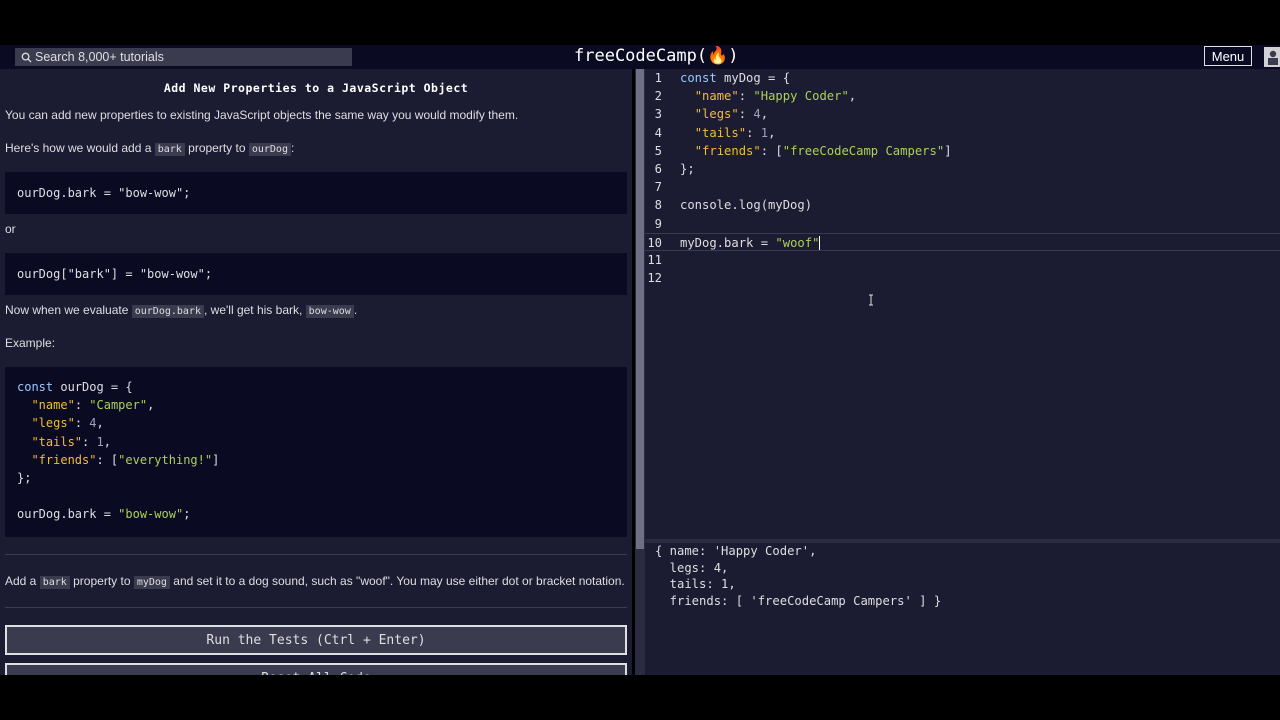  What do you see at coordinates (254, 310) in the screenshot?
I see `text: , we'll get his bark,` at bounding box center [254, 310].